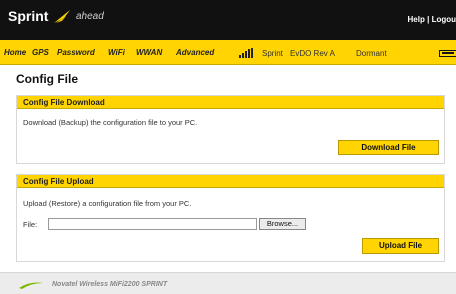 The image size is (456, 294). Describe the element at coordinates (15, 52) in the screenshot. I see `nav-home: Home` at that location.